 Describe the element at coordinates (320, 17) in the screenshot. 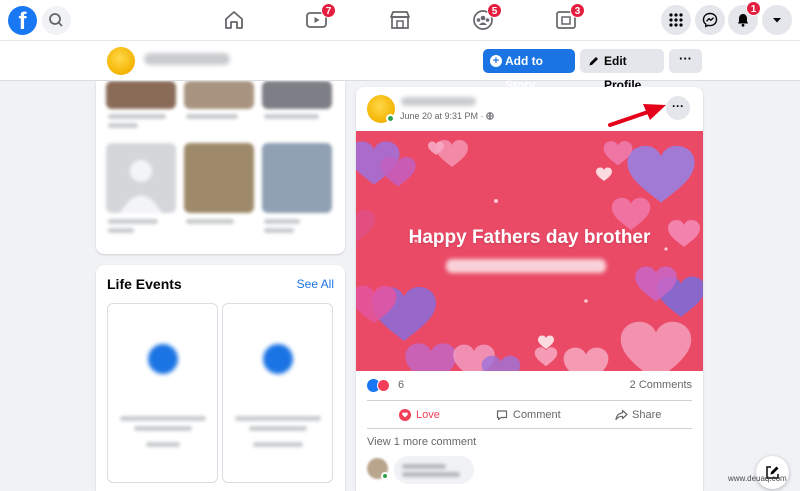

I see `watch-tab: 7` at that location.